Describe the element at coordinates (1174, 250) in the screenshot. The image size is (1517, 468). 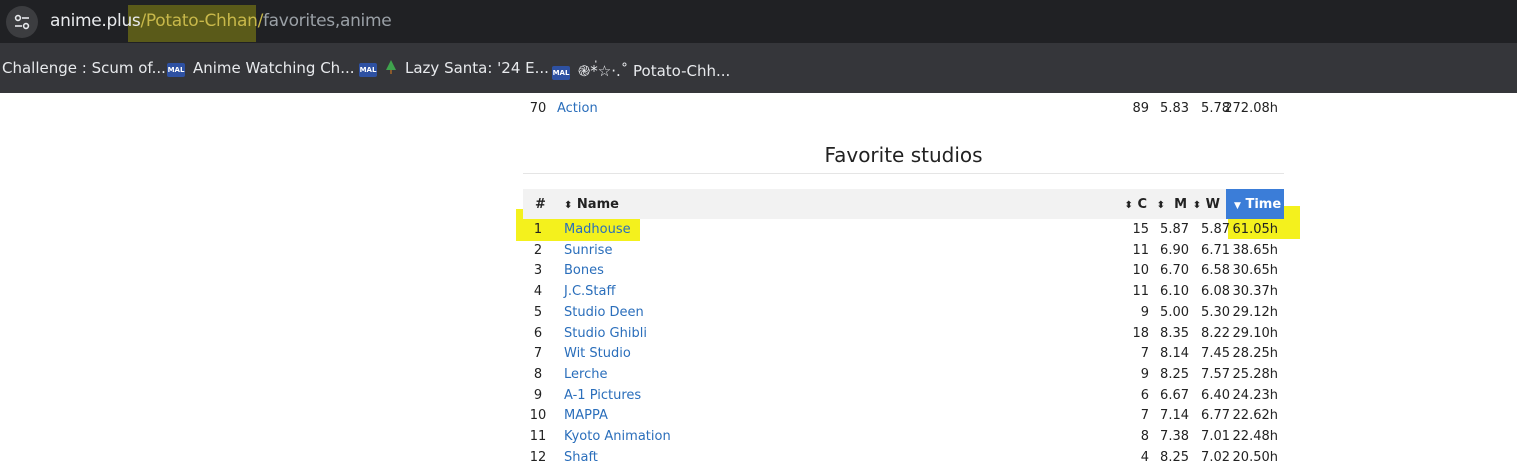
I see `row-mean: 6.90` at that location.